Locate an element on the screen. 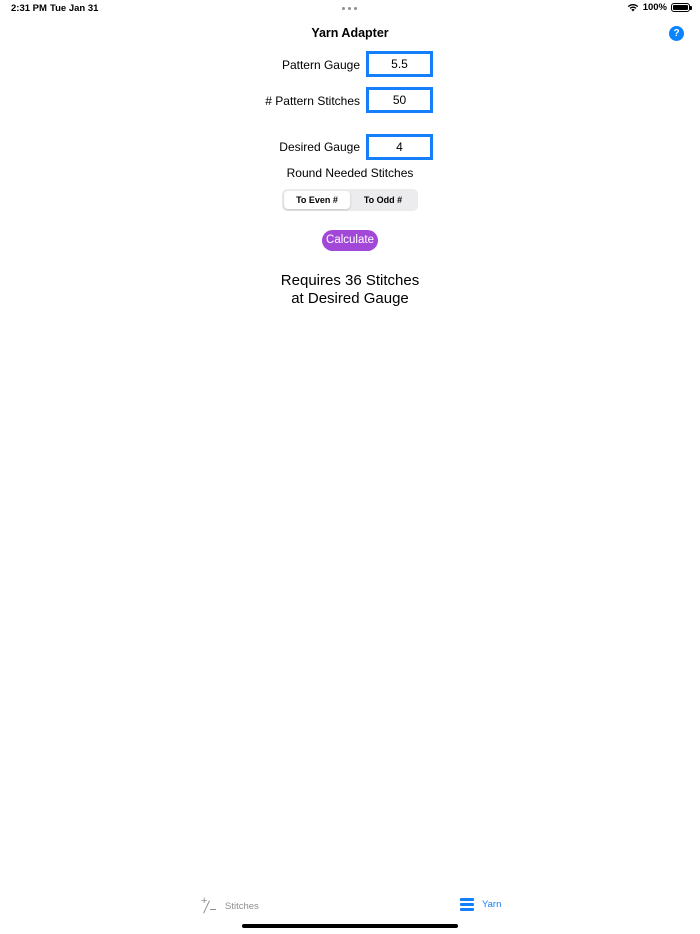  desired-gauge-label: Desired Gauge is located at coordinates (319, 147).